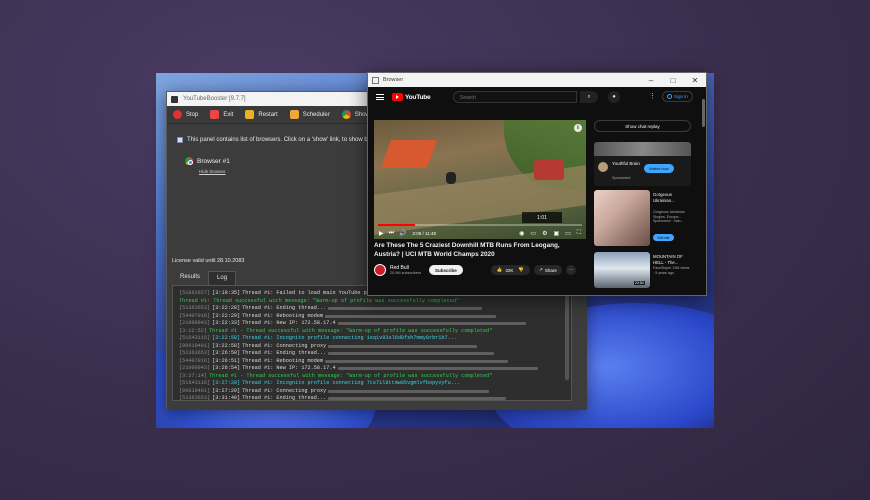  Describe the element at coordinates (185, 114) in the screenshot. I see `stop-button: Stop` at that location.